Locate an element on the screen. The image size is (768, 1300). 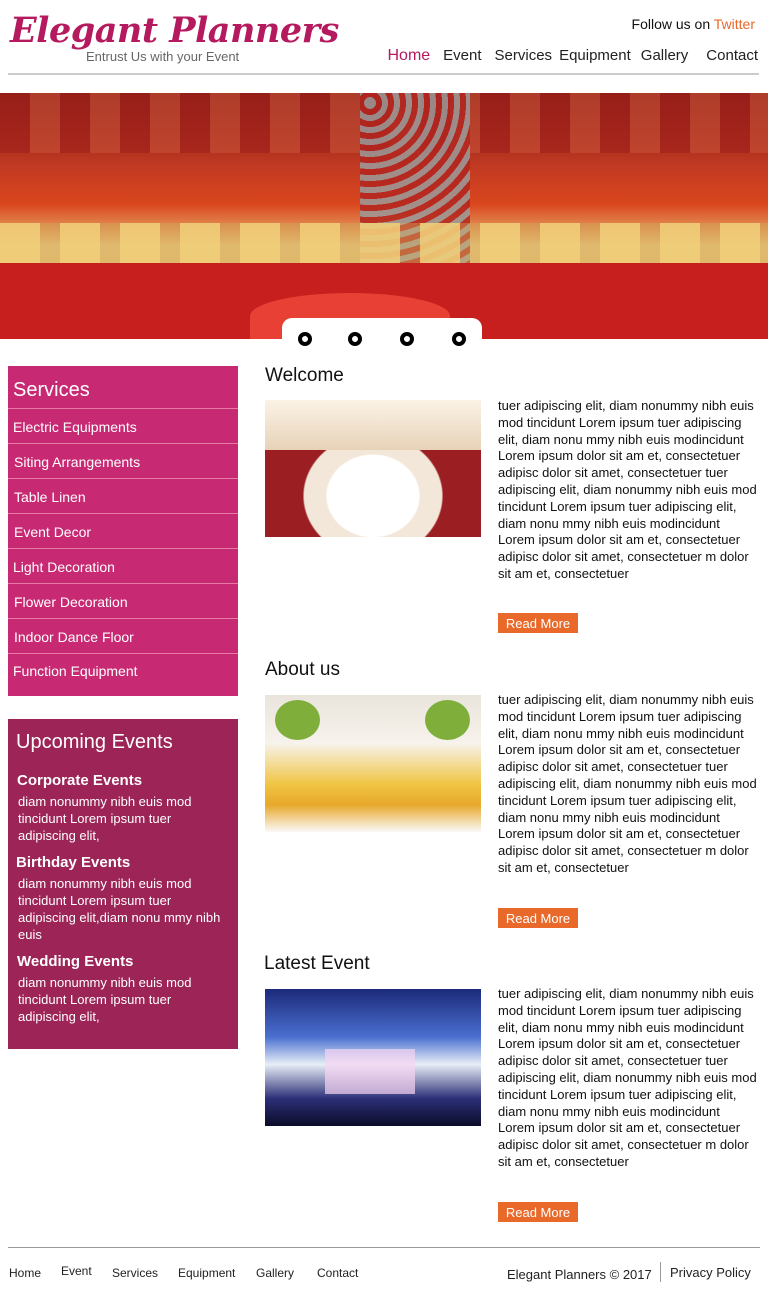
latest-event-image is located at coordinates (373, 1057).